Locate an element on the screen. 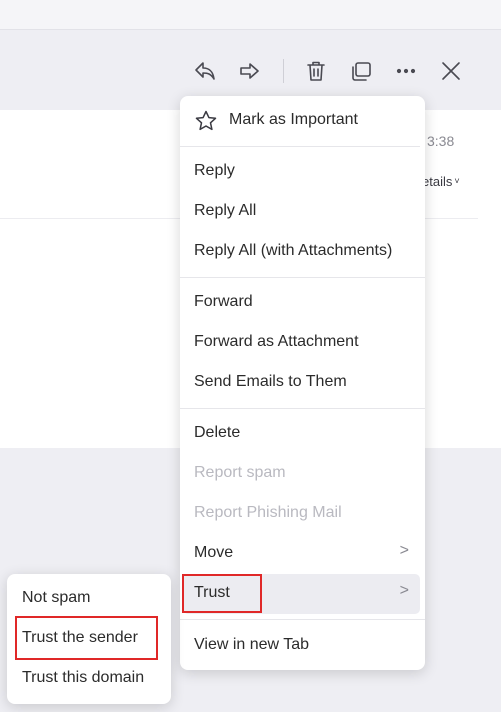  chevron-down-icon: ˅ is located at coordinates (457, 181).